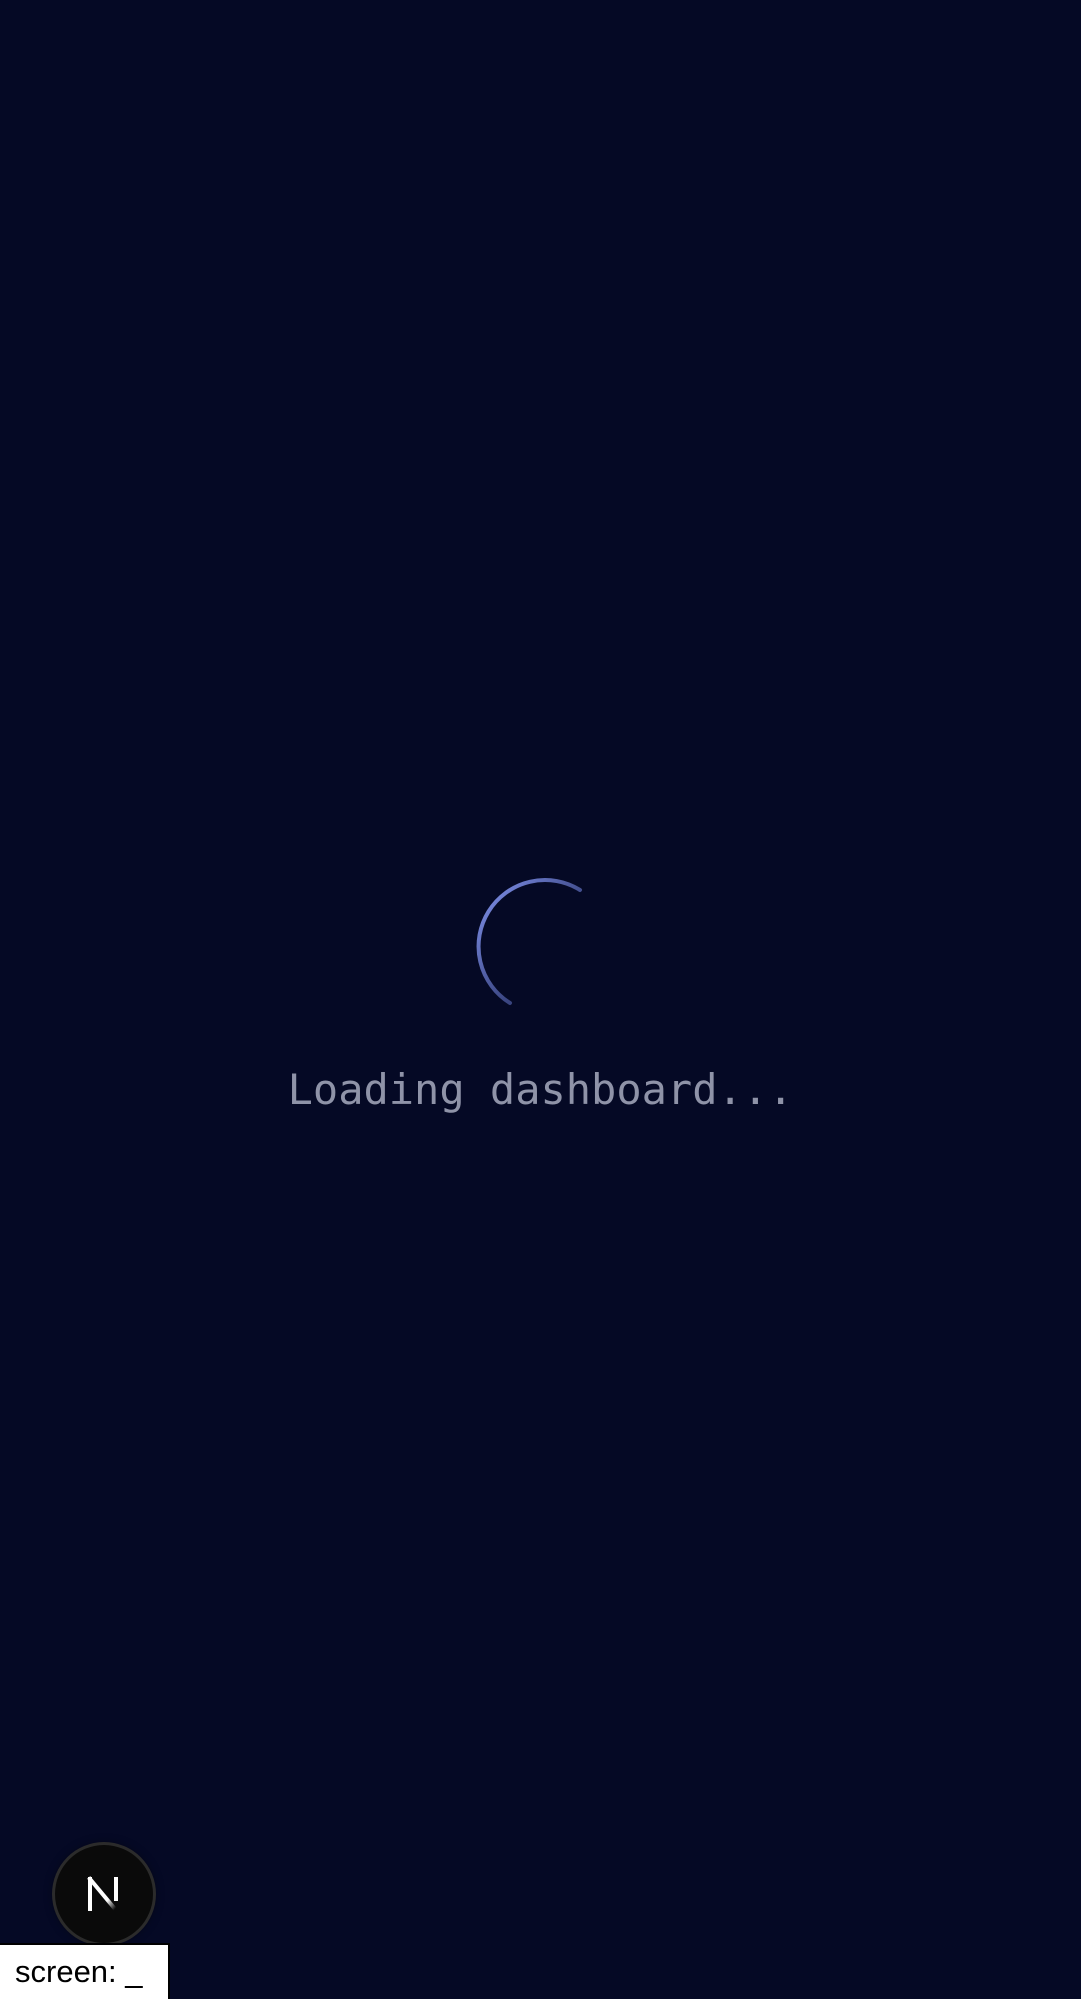 The width and height of the screenshot is (1081, 1999). Describe the element at coordinates (85, 1971) in the screenshot. I see `screen-breakpoint-indicator: screen: _` at that location.